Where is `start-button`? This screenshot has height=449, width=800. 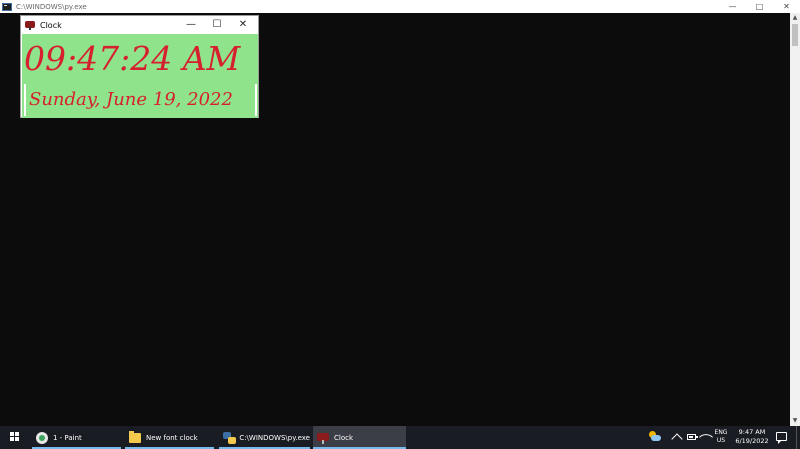
start-button is located at coordinates (15, 437).